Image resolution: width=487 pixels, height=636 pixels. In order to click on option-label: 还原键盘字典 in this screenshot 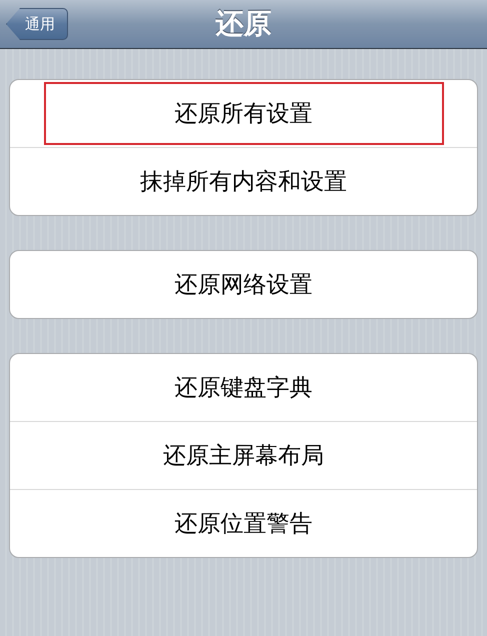, I will do `click(244, 388)`.